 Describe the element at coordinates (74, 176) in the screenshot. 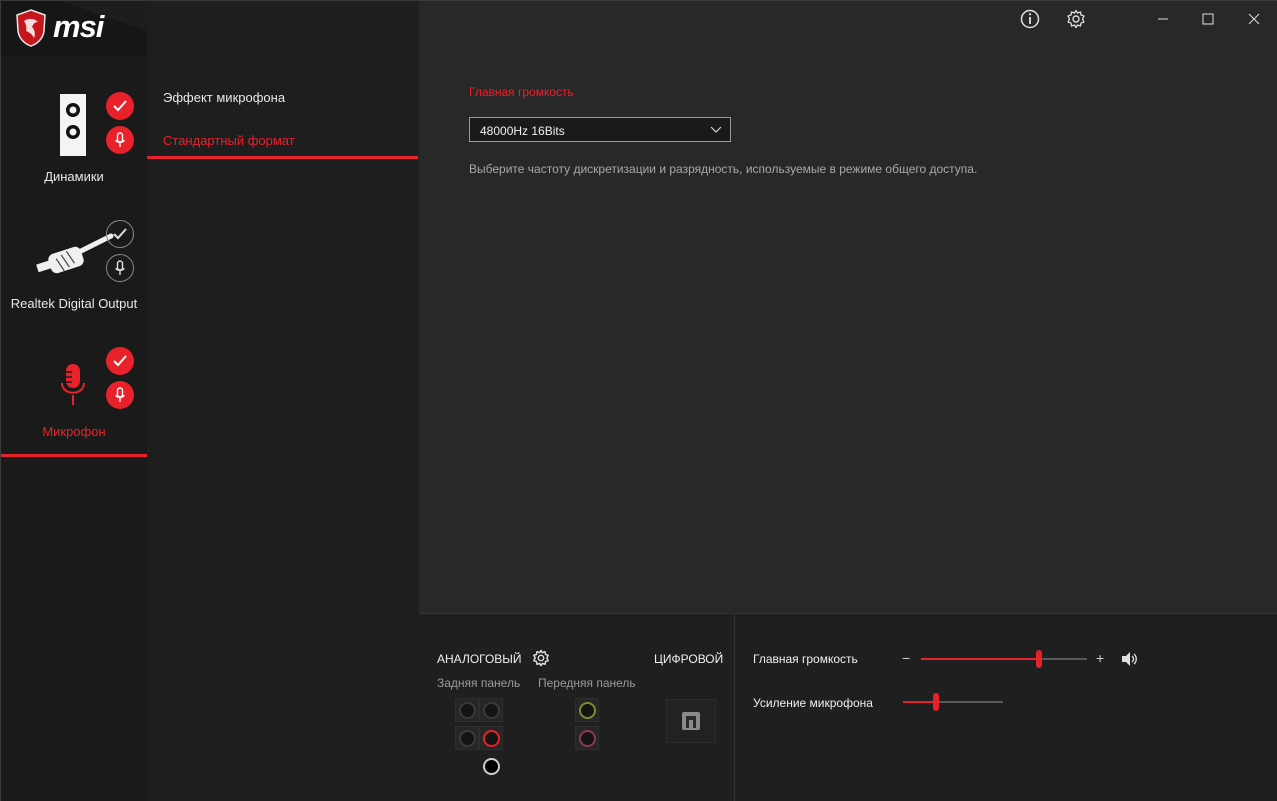

I see `device-label: Динамики` at that location.